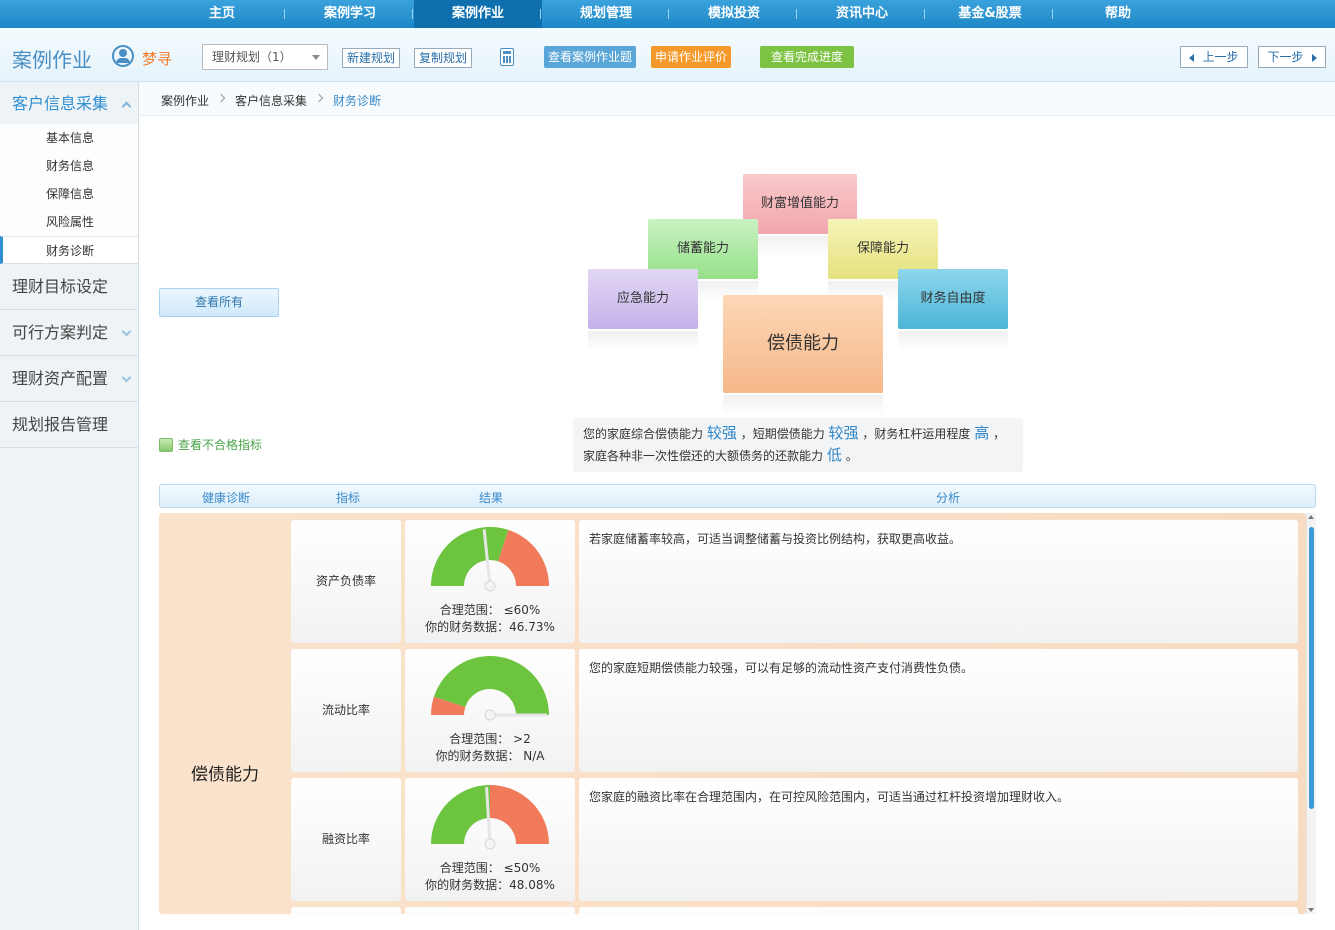  What do you see at coordinates (60, 424) in the screenshot?
I see `sidebar-group-label: 规划报告管理` at bounding box center [60, 424].